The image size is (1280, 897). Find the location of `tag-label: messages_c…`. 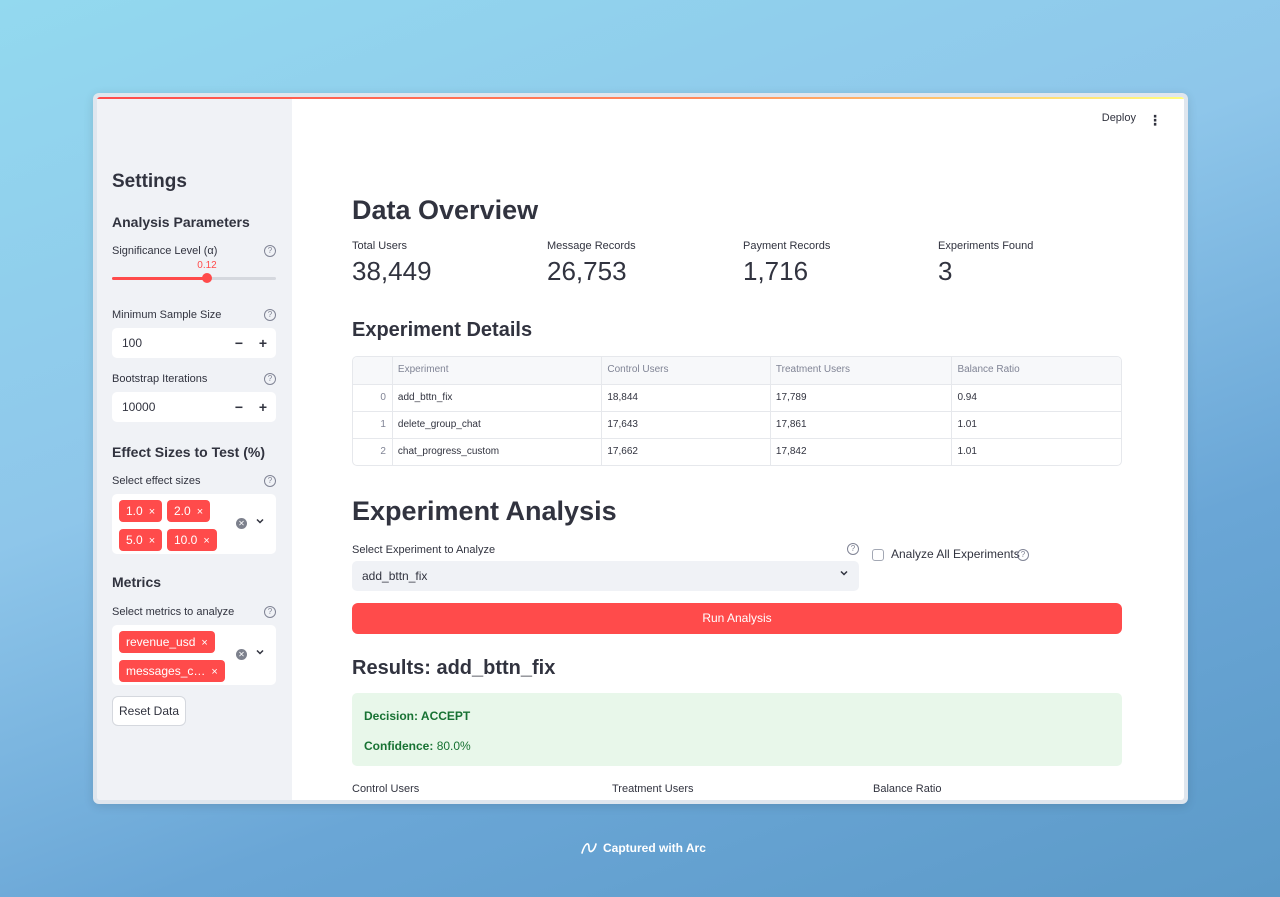

tag-label: messages_c… is located at coordinates (166, 671).